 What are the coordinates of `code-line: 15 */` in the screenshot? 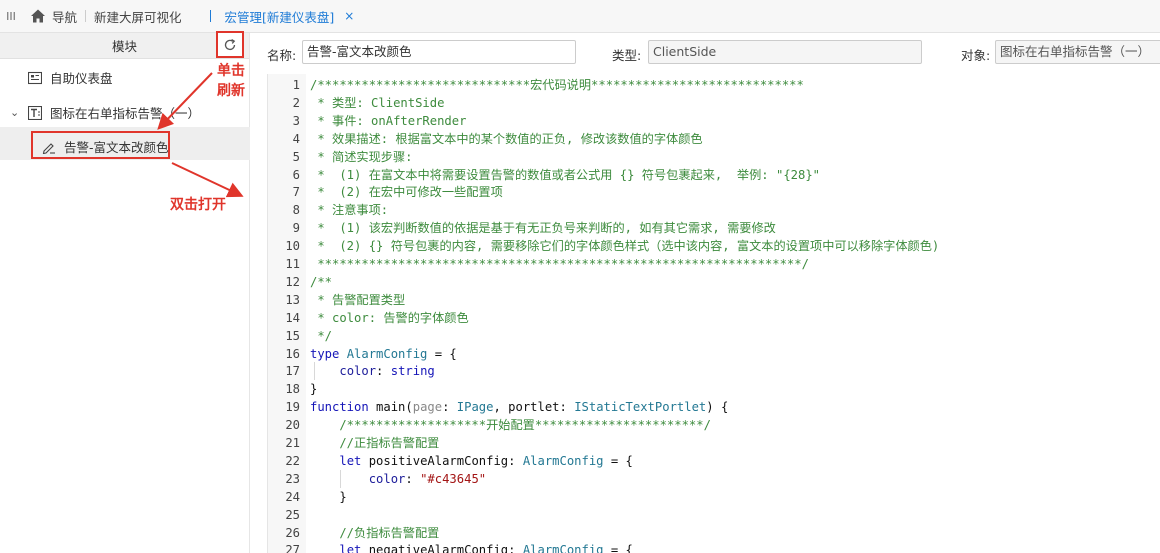 It's located at (714, 336).